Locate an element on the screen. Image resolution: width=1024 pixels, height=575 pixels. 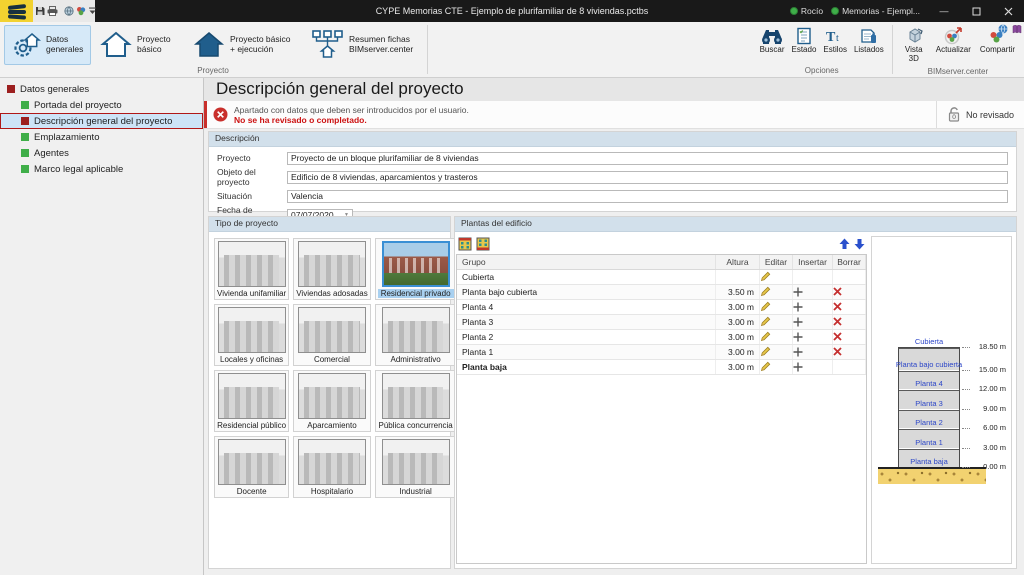
ribbon-button-actualizar: Actualizar is located at coordinates (953, 45).